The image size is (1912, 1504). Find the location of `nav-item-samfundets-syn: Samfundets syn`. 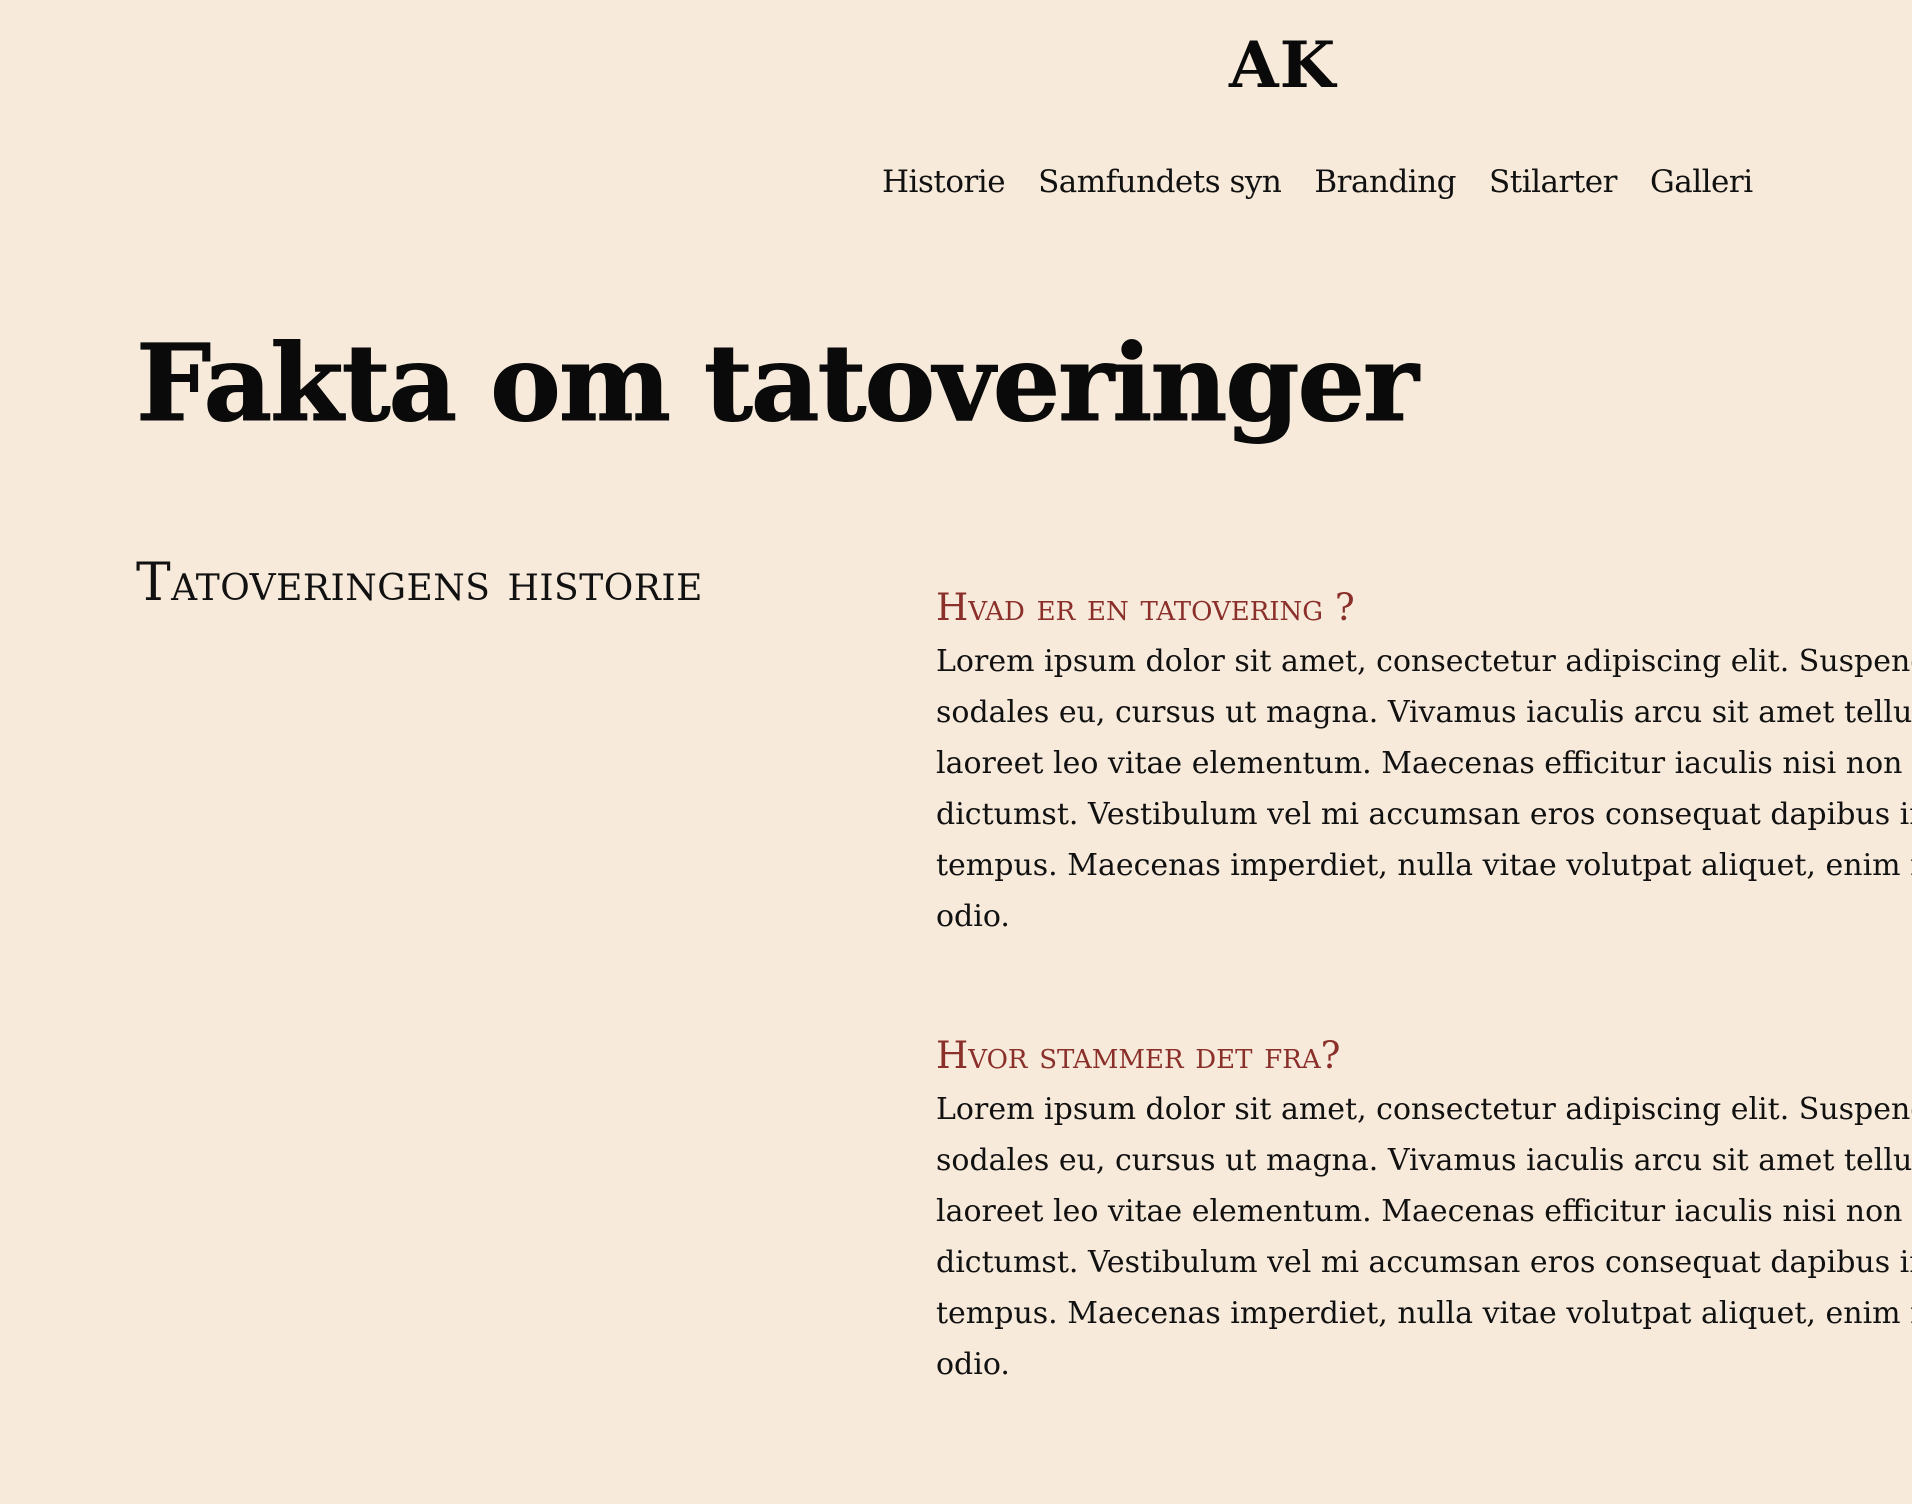

nav-item-samfundets-syn: Samfundets syn is located at coordinates (1160, 182).